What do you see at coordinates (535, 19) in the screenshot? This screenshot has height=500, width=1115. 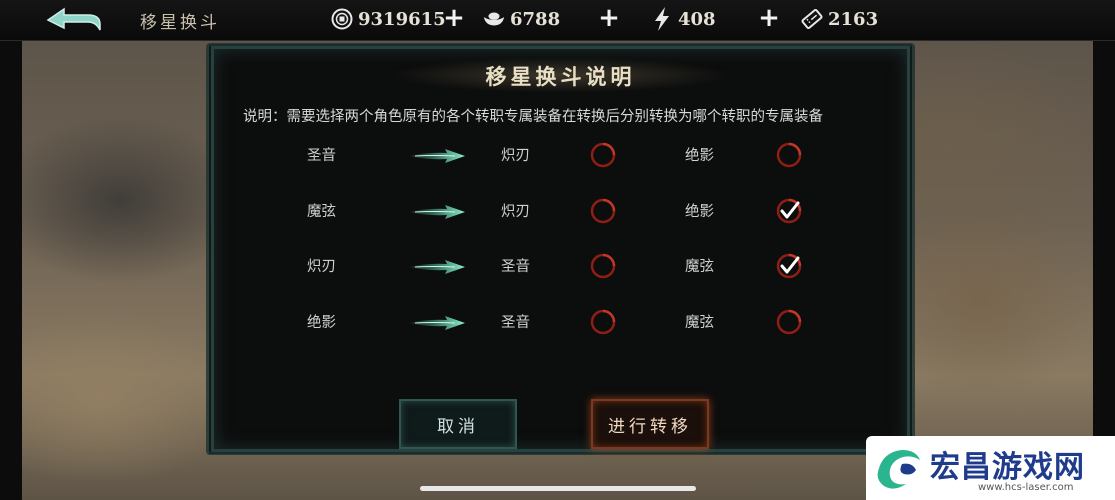 I see `silver-value: 6788` at bounding box center [535, 19].